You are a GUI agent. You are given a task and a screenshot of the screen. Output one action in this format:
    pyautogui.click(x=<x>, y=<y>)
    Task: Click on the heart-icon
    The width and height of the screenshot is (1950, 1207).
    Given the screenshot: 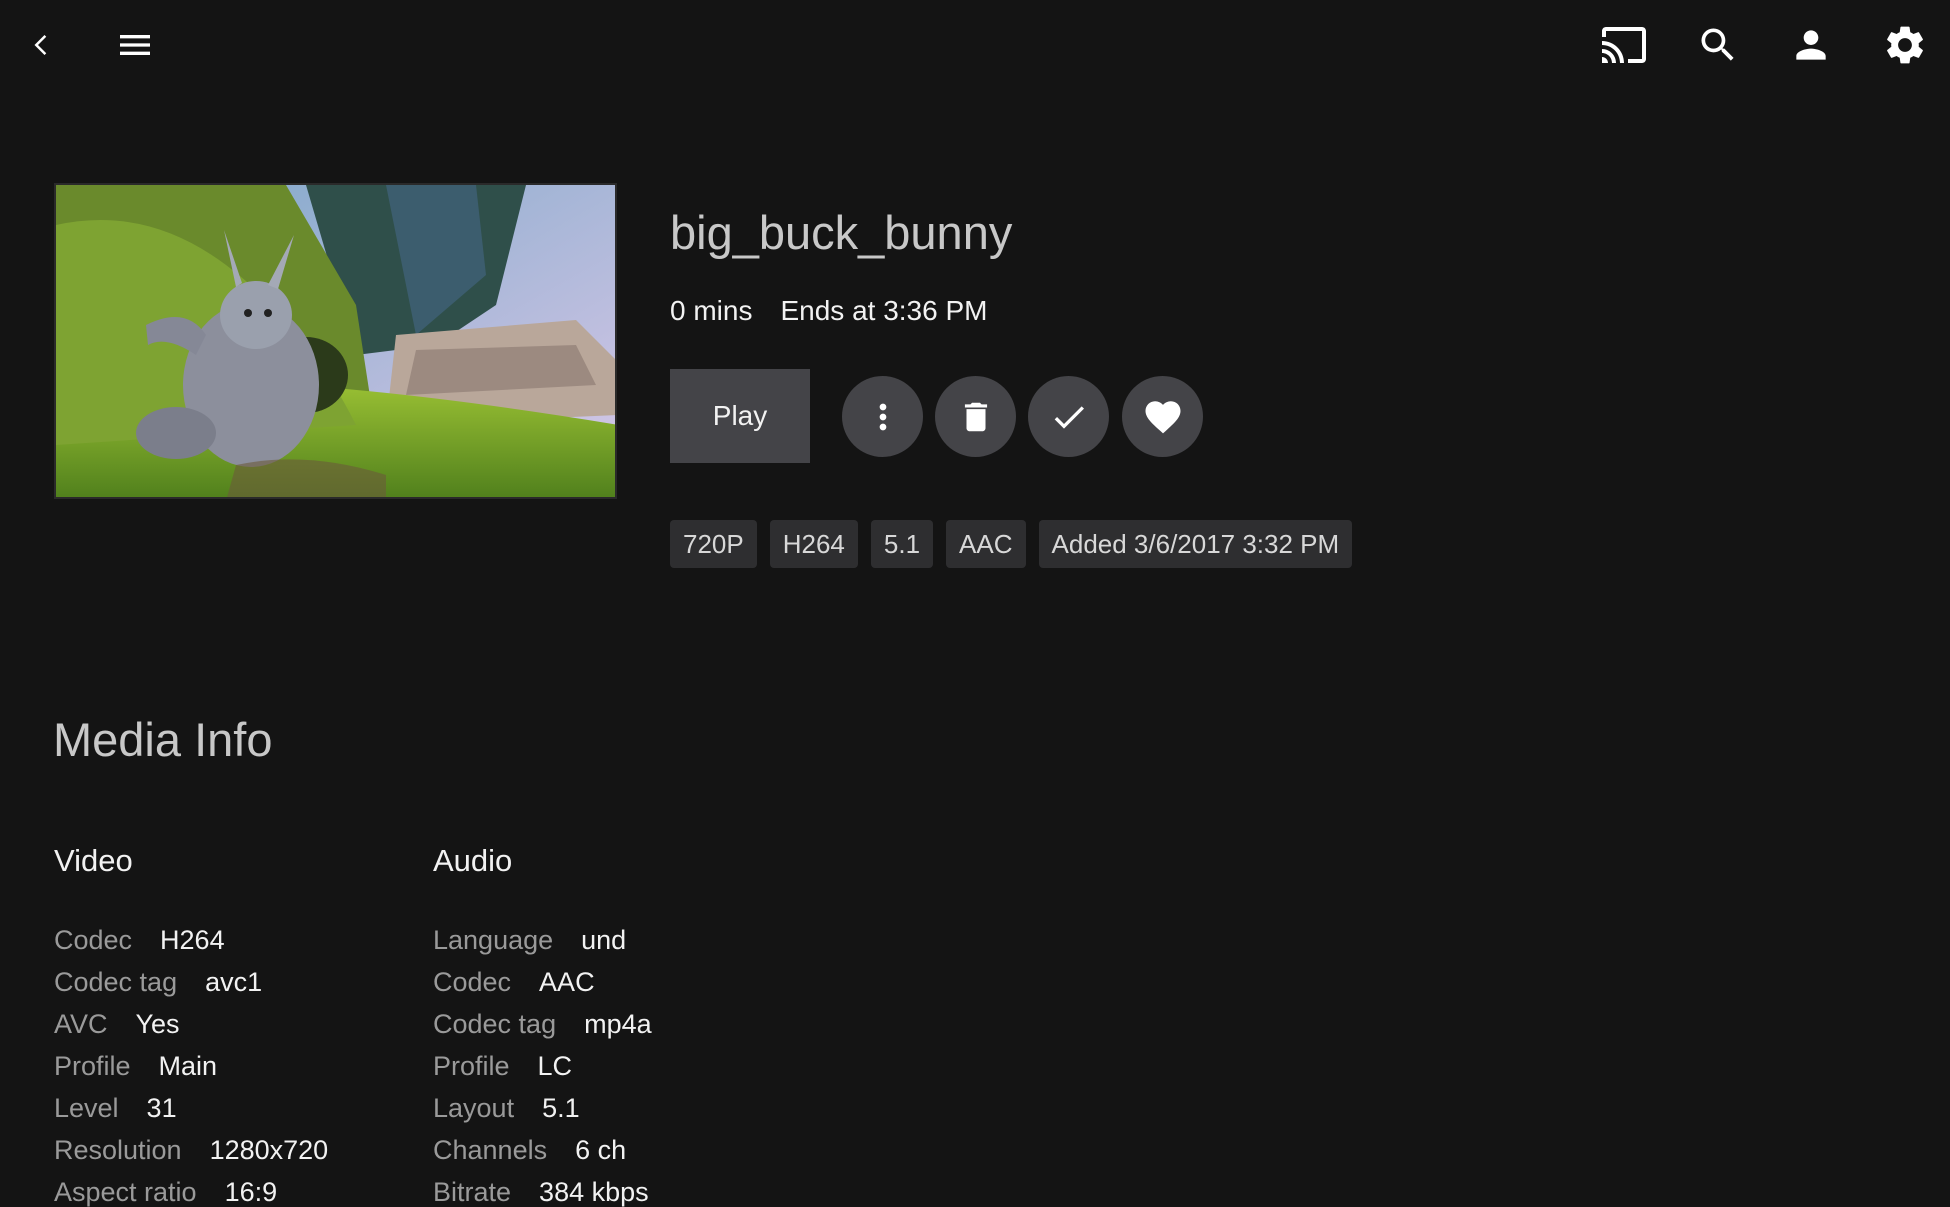 What is the action you would take?
    pyautogui.click(x=1162, y=416)
    